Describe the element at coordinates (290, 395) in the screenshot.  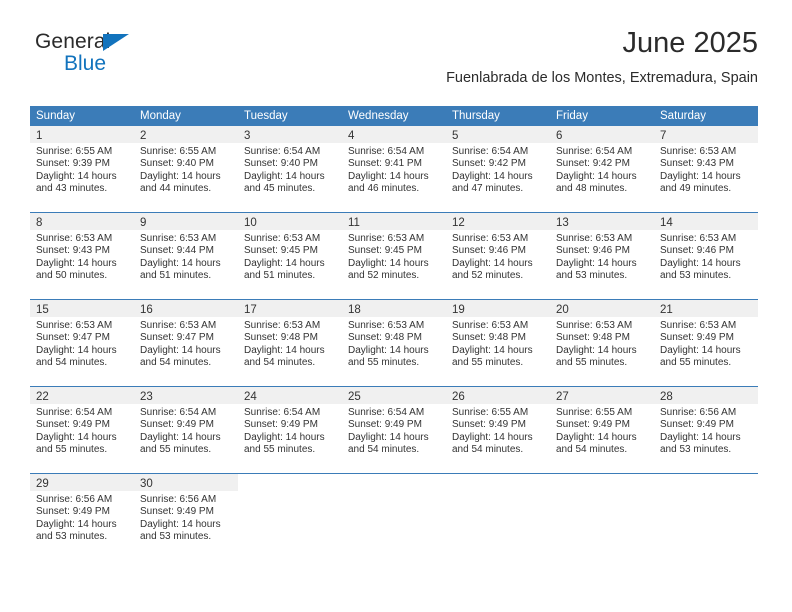
I see `day-number-band: 24` at that location.